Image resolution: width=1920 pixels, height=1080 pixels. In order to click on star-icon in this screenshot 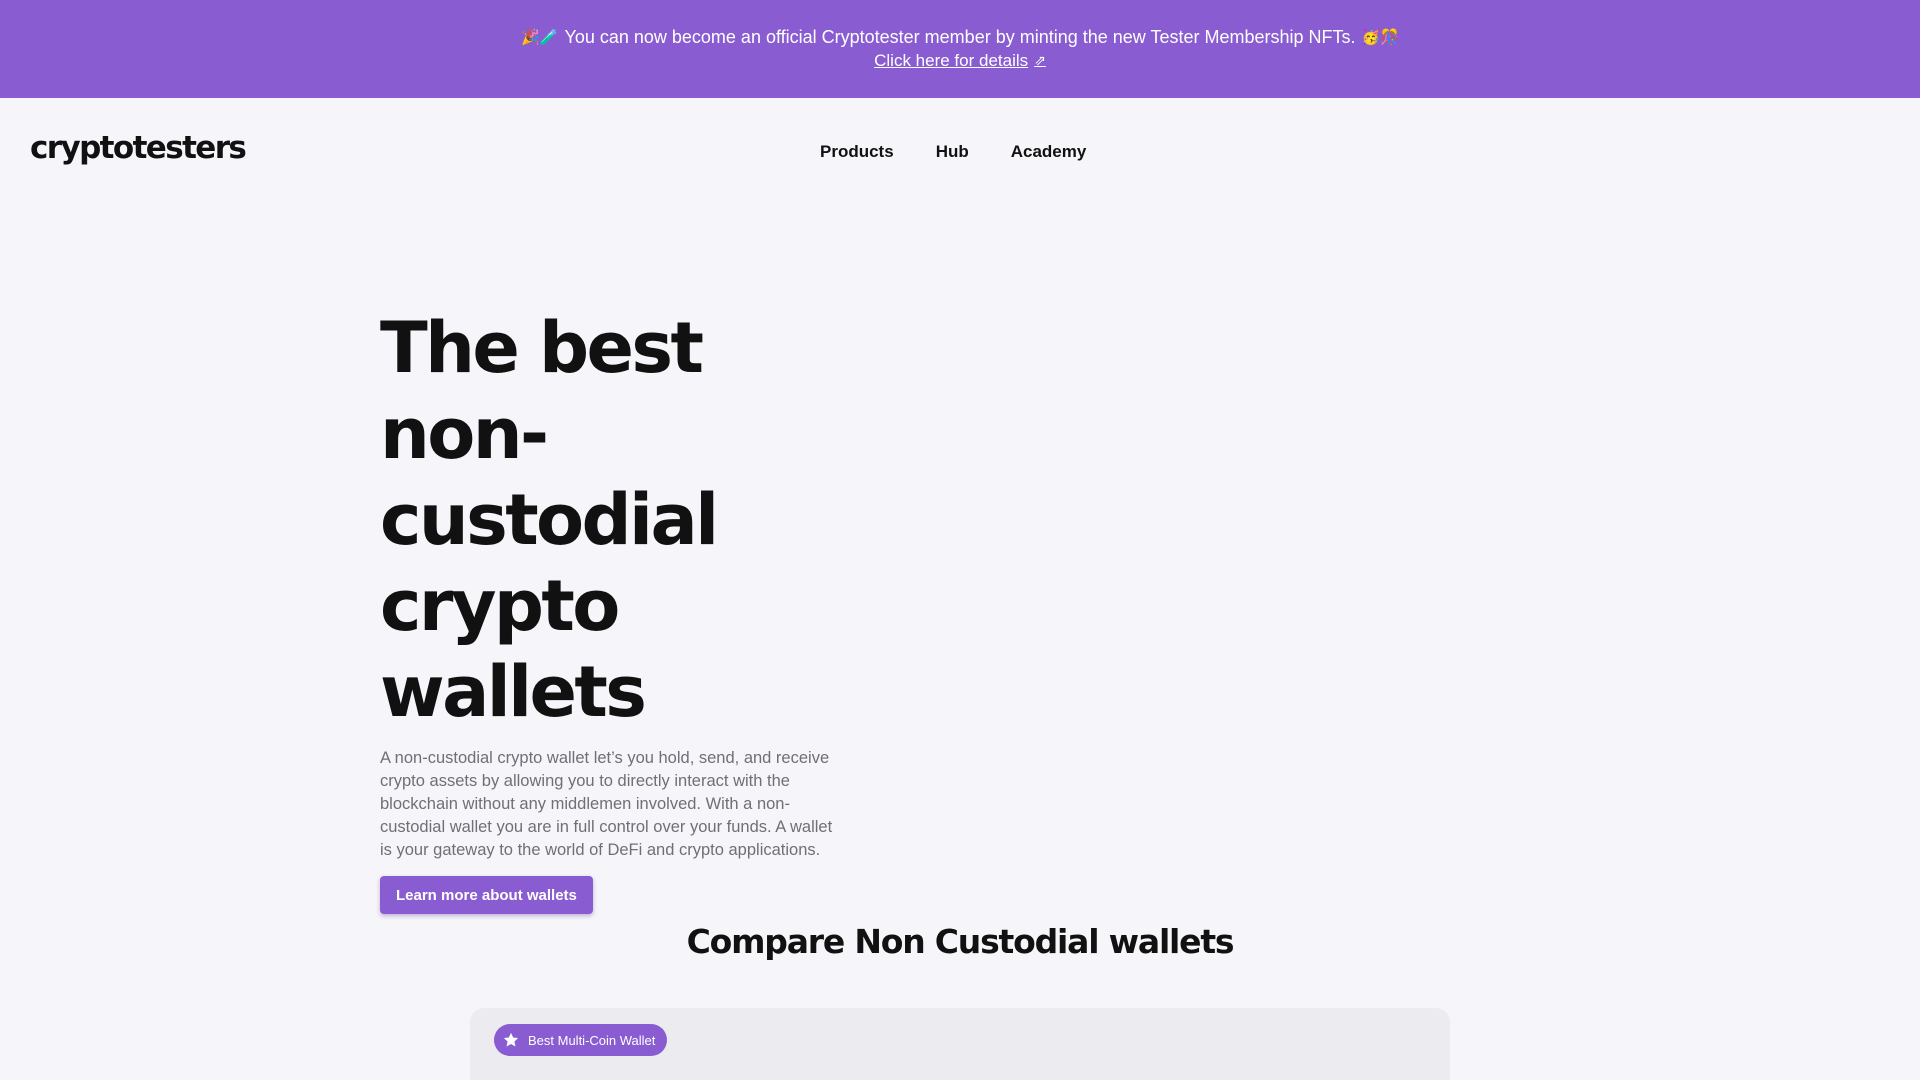, I will do `click(511, 1040)`.